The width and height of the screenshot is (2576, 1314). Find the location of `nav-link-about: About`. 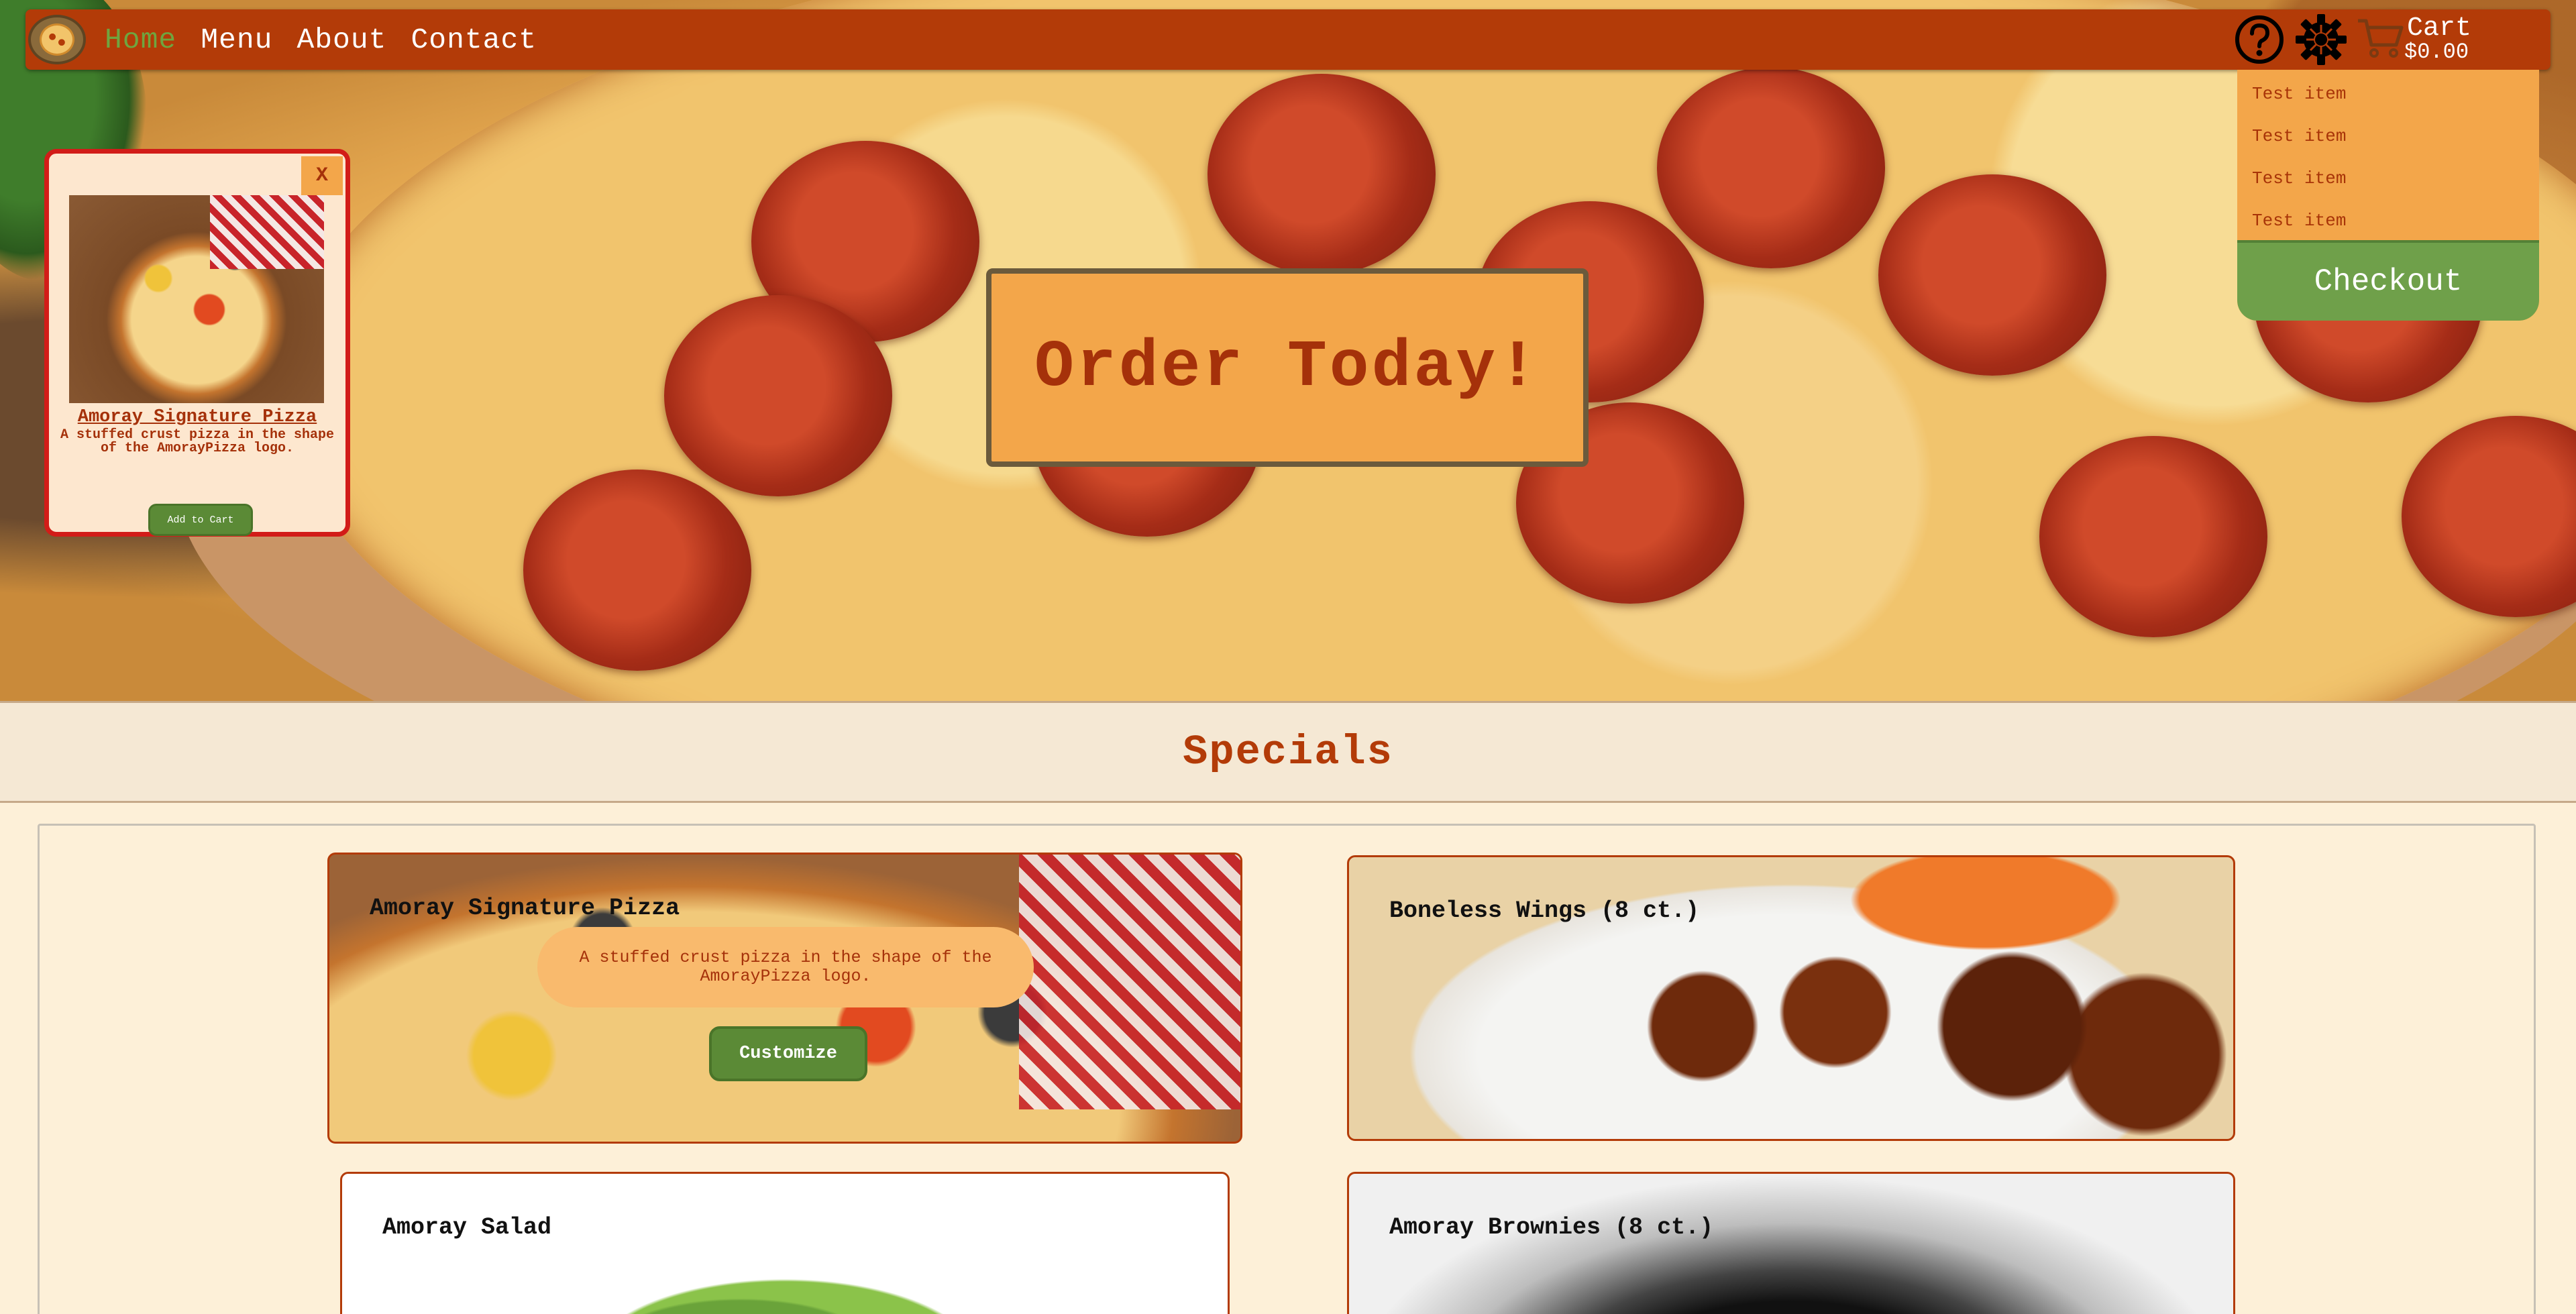

nav-link-about: About is located at coordinates (341, 39).